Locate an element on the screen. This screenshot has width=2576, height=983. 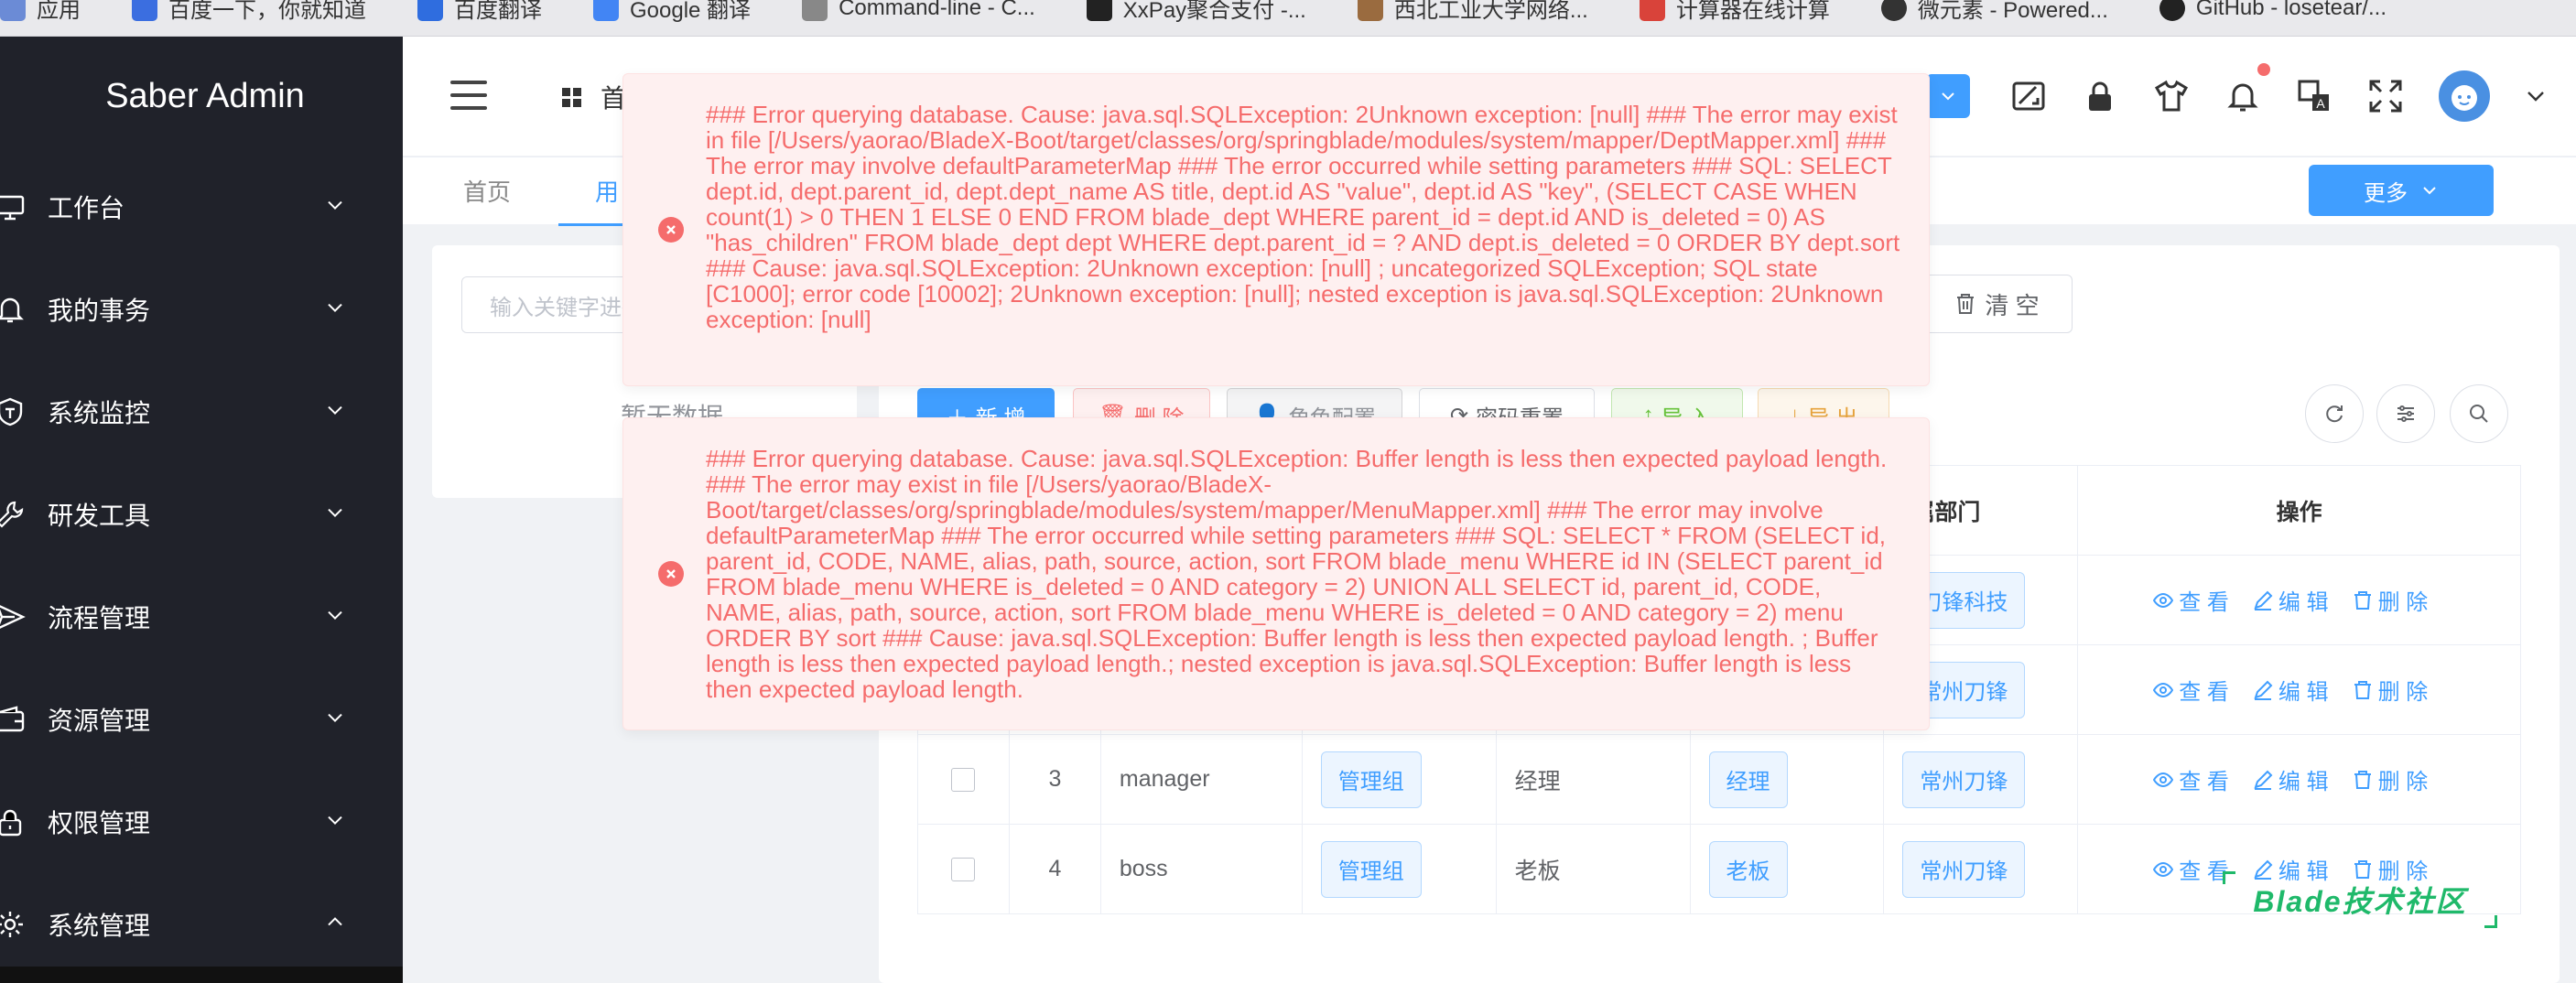
column-settings-button is located at coordinates (2406, 413).